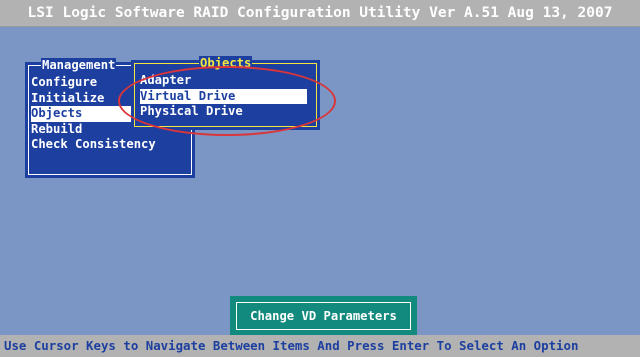  I want to click on change-vd-parameters-label: Change VD Parameters, so click(323, 316).